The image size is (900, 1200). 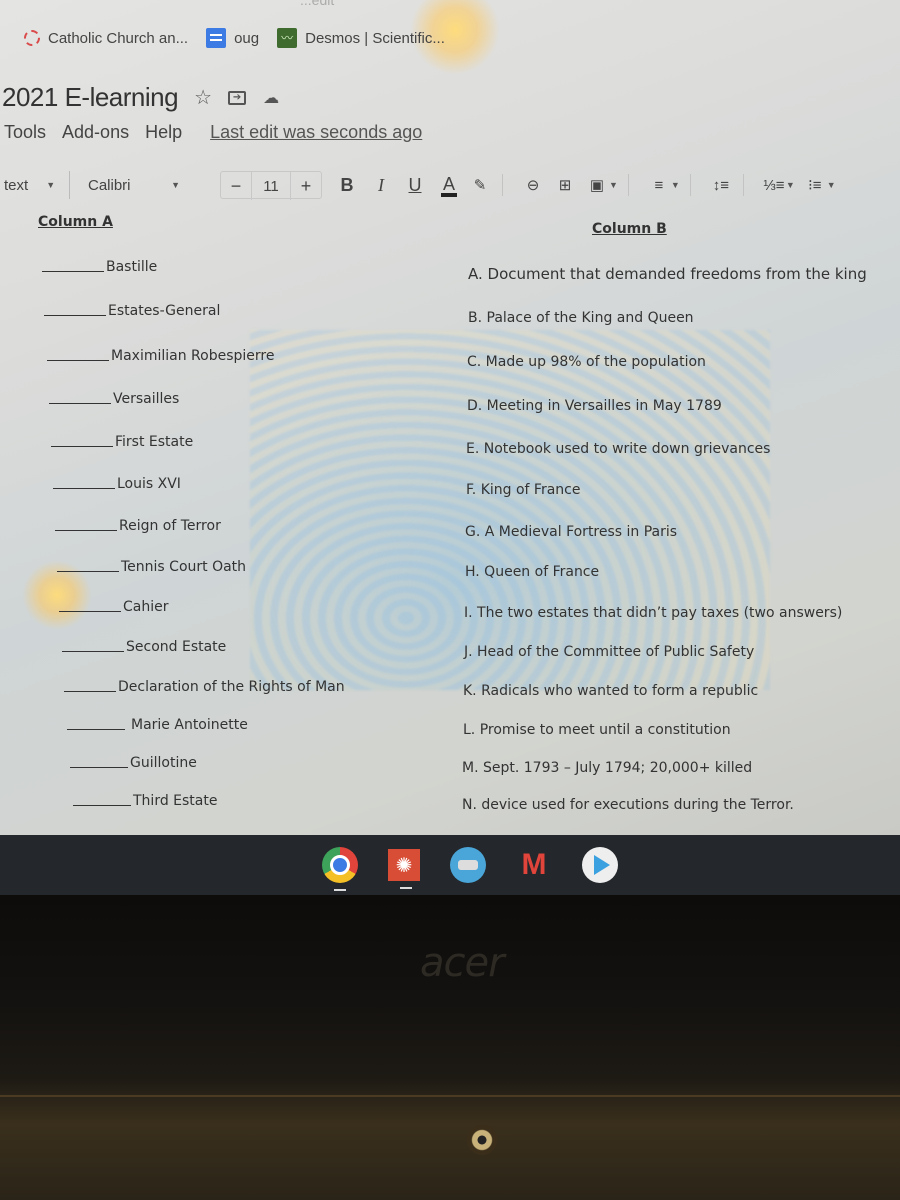 I want to click on column-a-item: Marie Antoinette, so click(x=157, y=725).